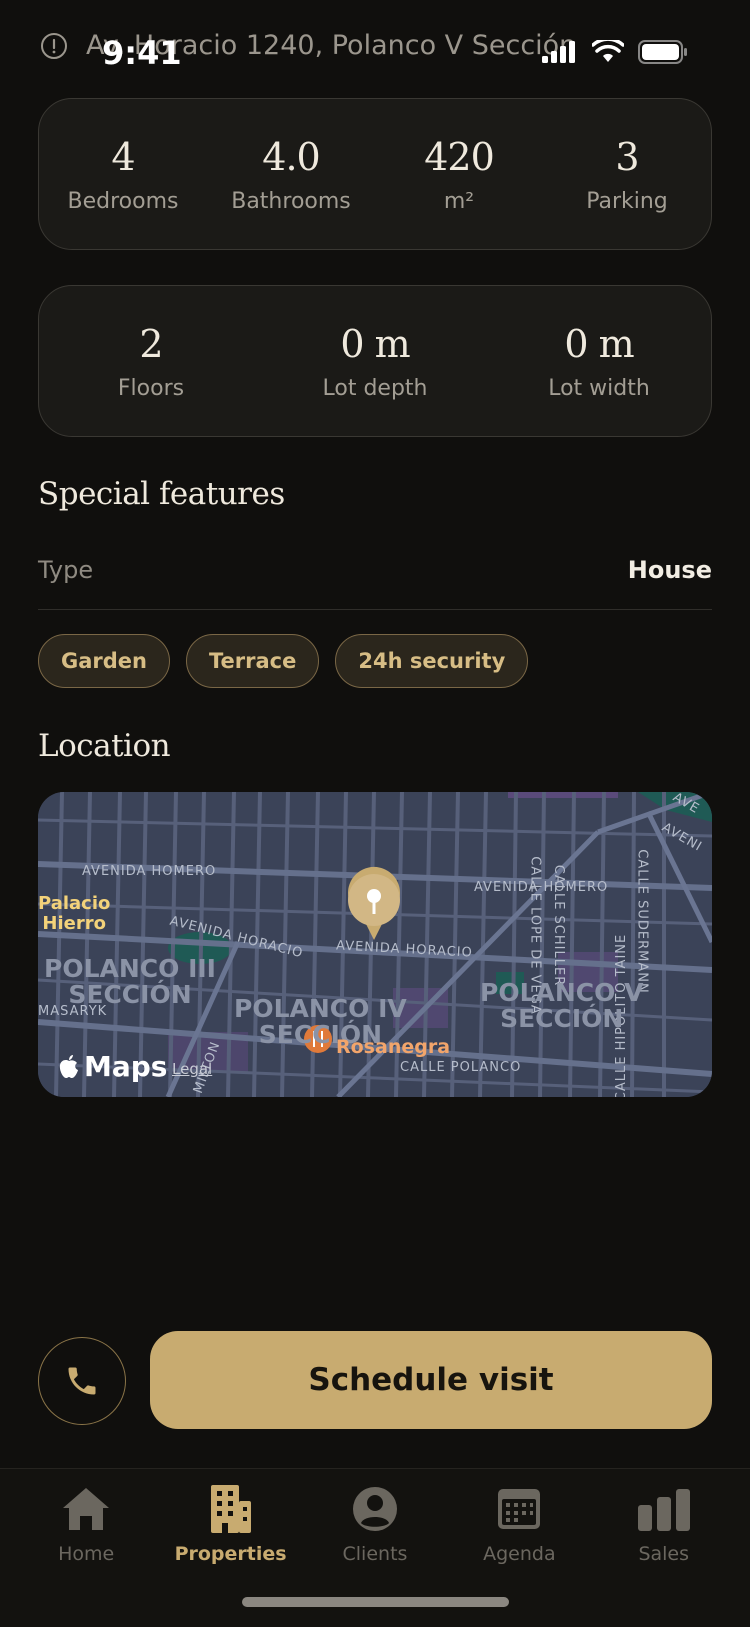  Describe the element at coordinates (664, 1554) in the screenshot. I see `tab-label: Sales` at that location.